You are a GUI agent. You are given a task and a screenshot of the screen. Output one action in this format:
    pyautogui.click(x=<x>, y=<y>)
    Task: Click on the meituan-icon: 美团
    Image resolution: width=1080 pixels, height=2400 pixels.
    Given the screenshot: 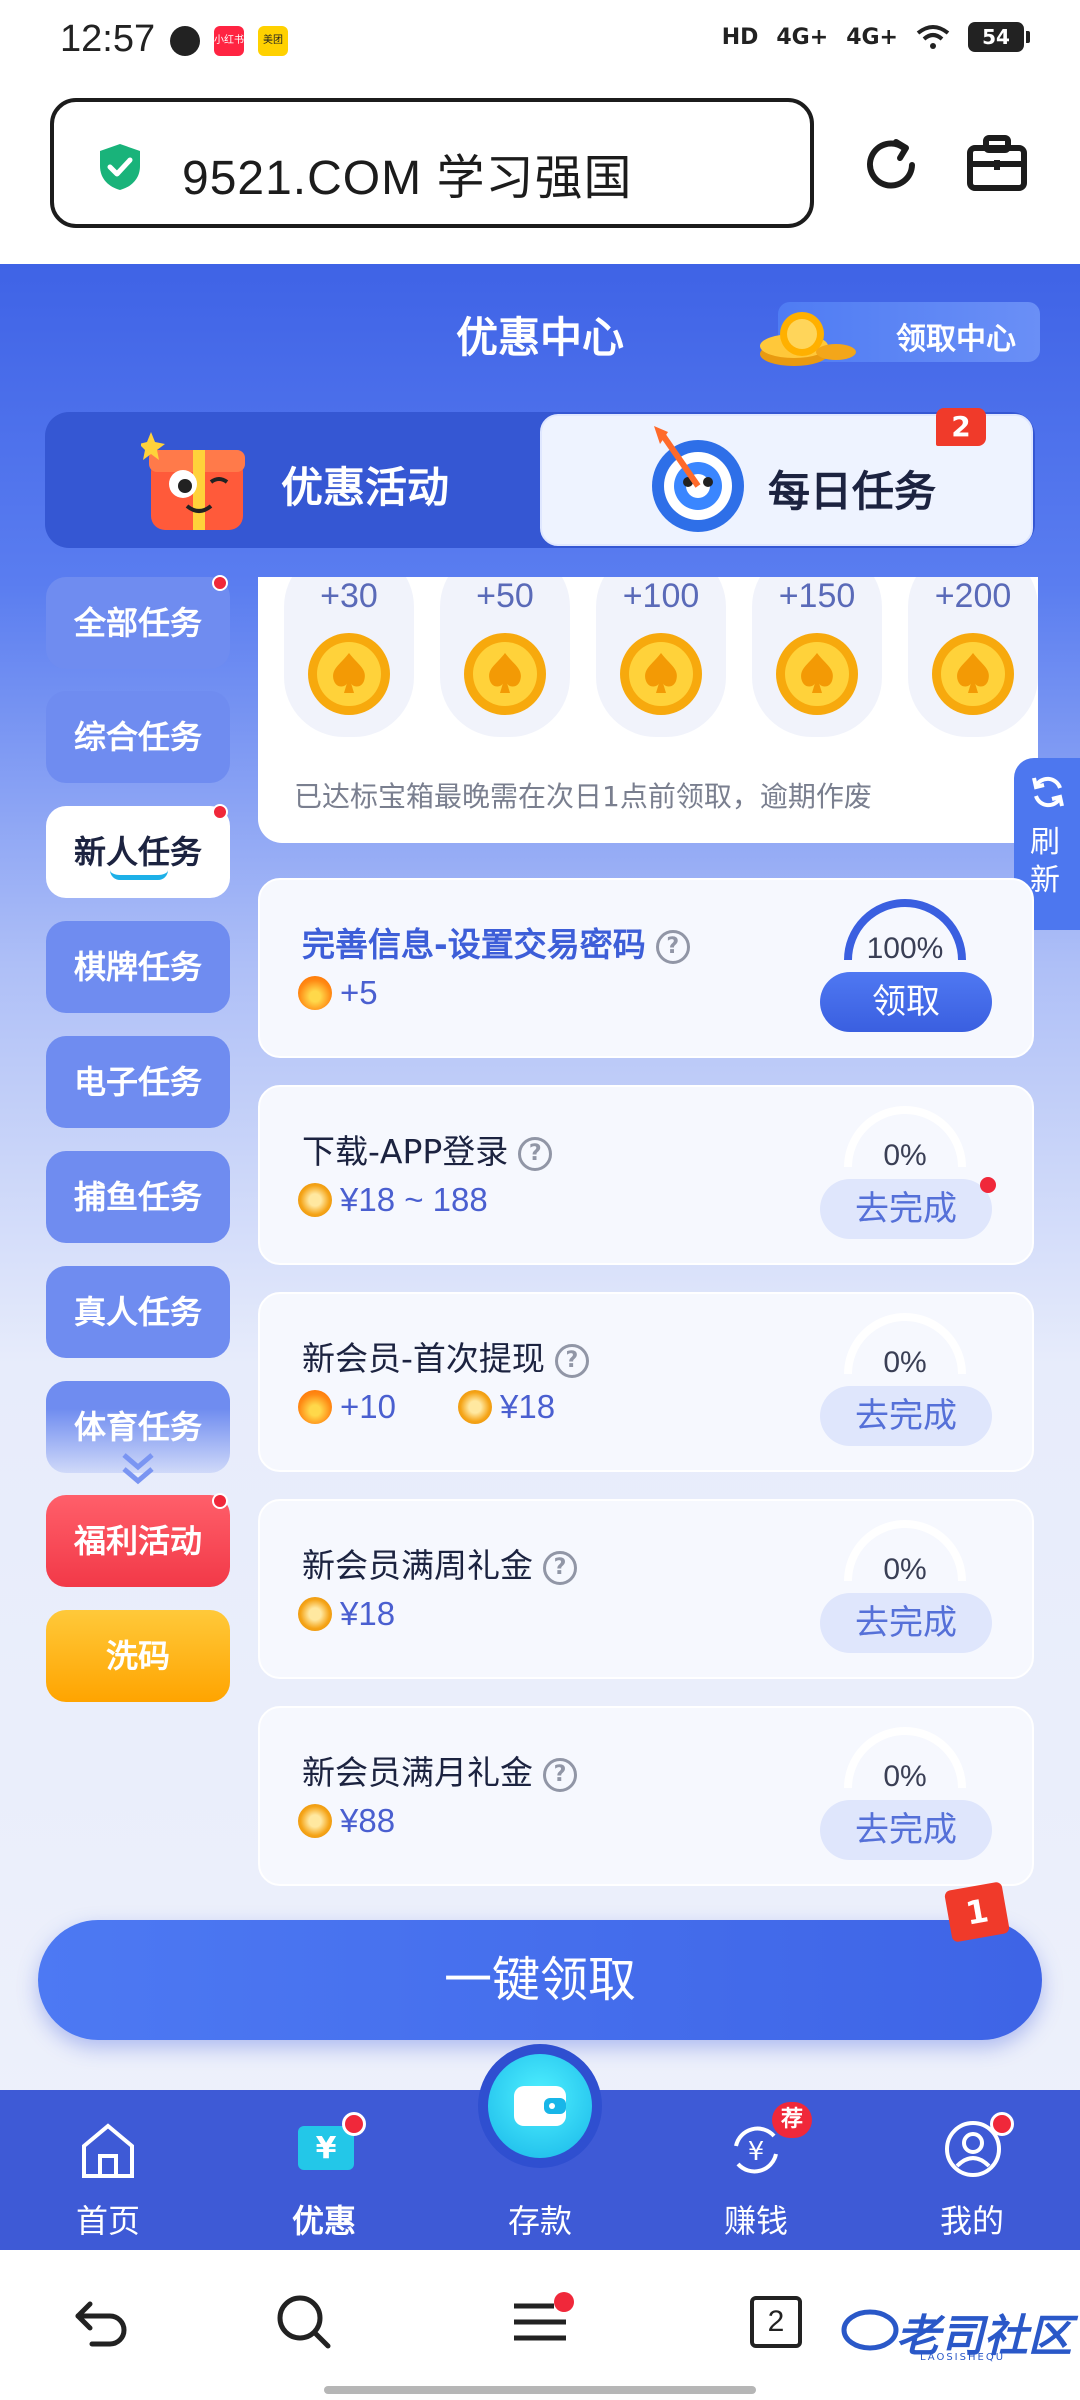 What is the action you would take?
    pyautogui.click(x=273, y=41)
    